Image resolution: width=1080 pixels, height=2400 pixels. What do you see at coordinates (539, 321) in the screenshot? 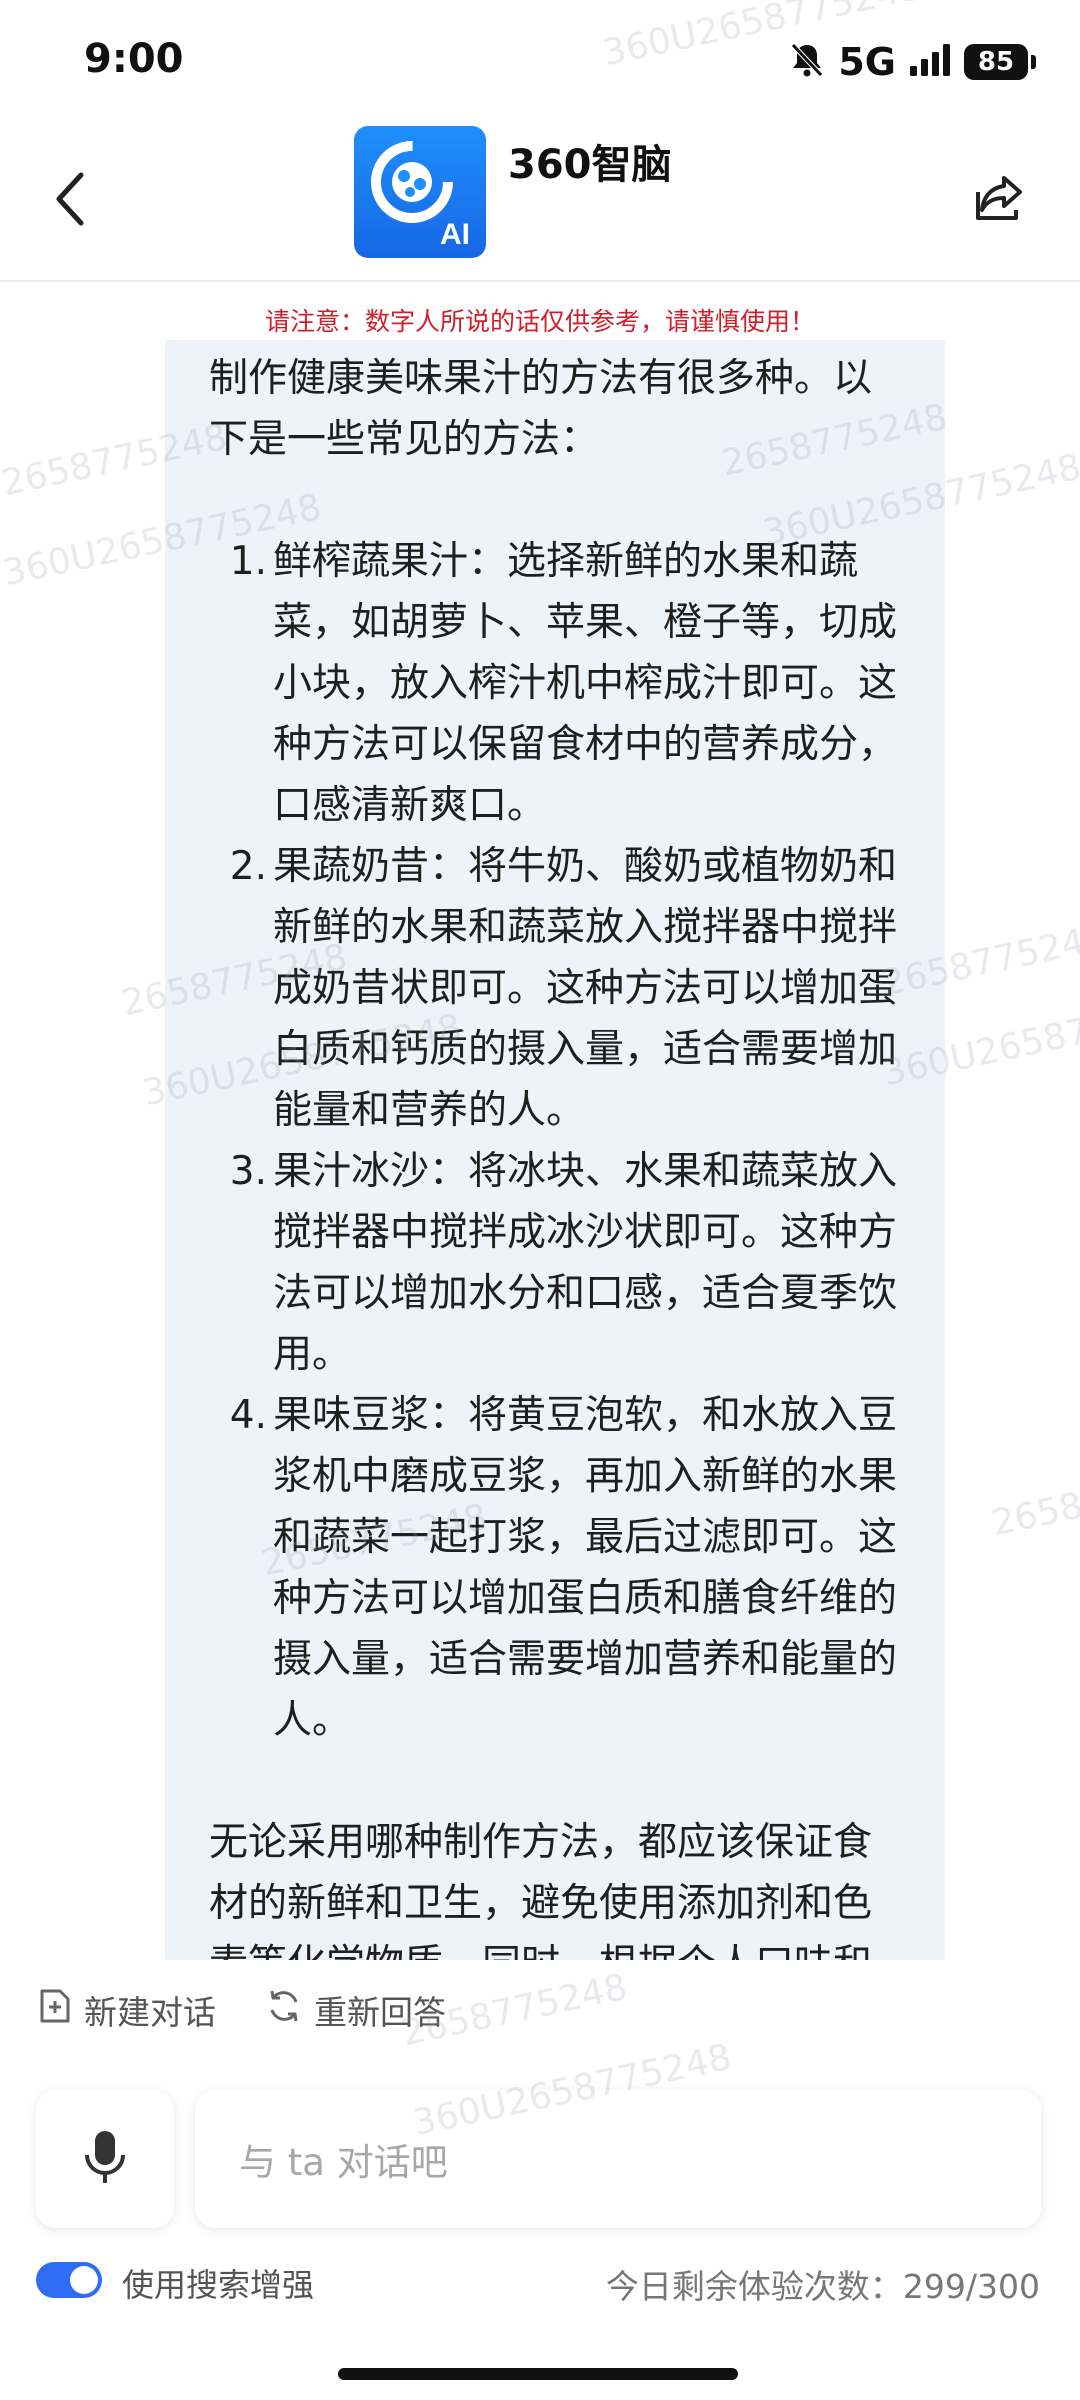
I see `disclaimer-notice: 请注意：数字人所说的话仅供参考，请谨慎使用！` at bounding box center [539, 321].